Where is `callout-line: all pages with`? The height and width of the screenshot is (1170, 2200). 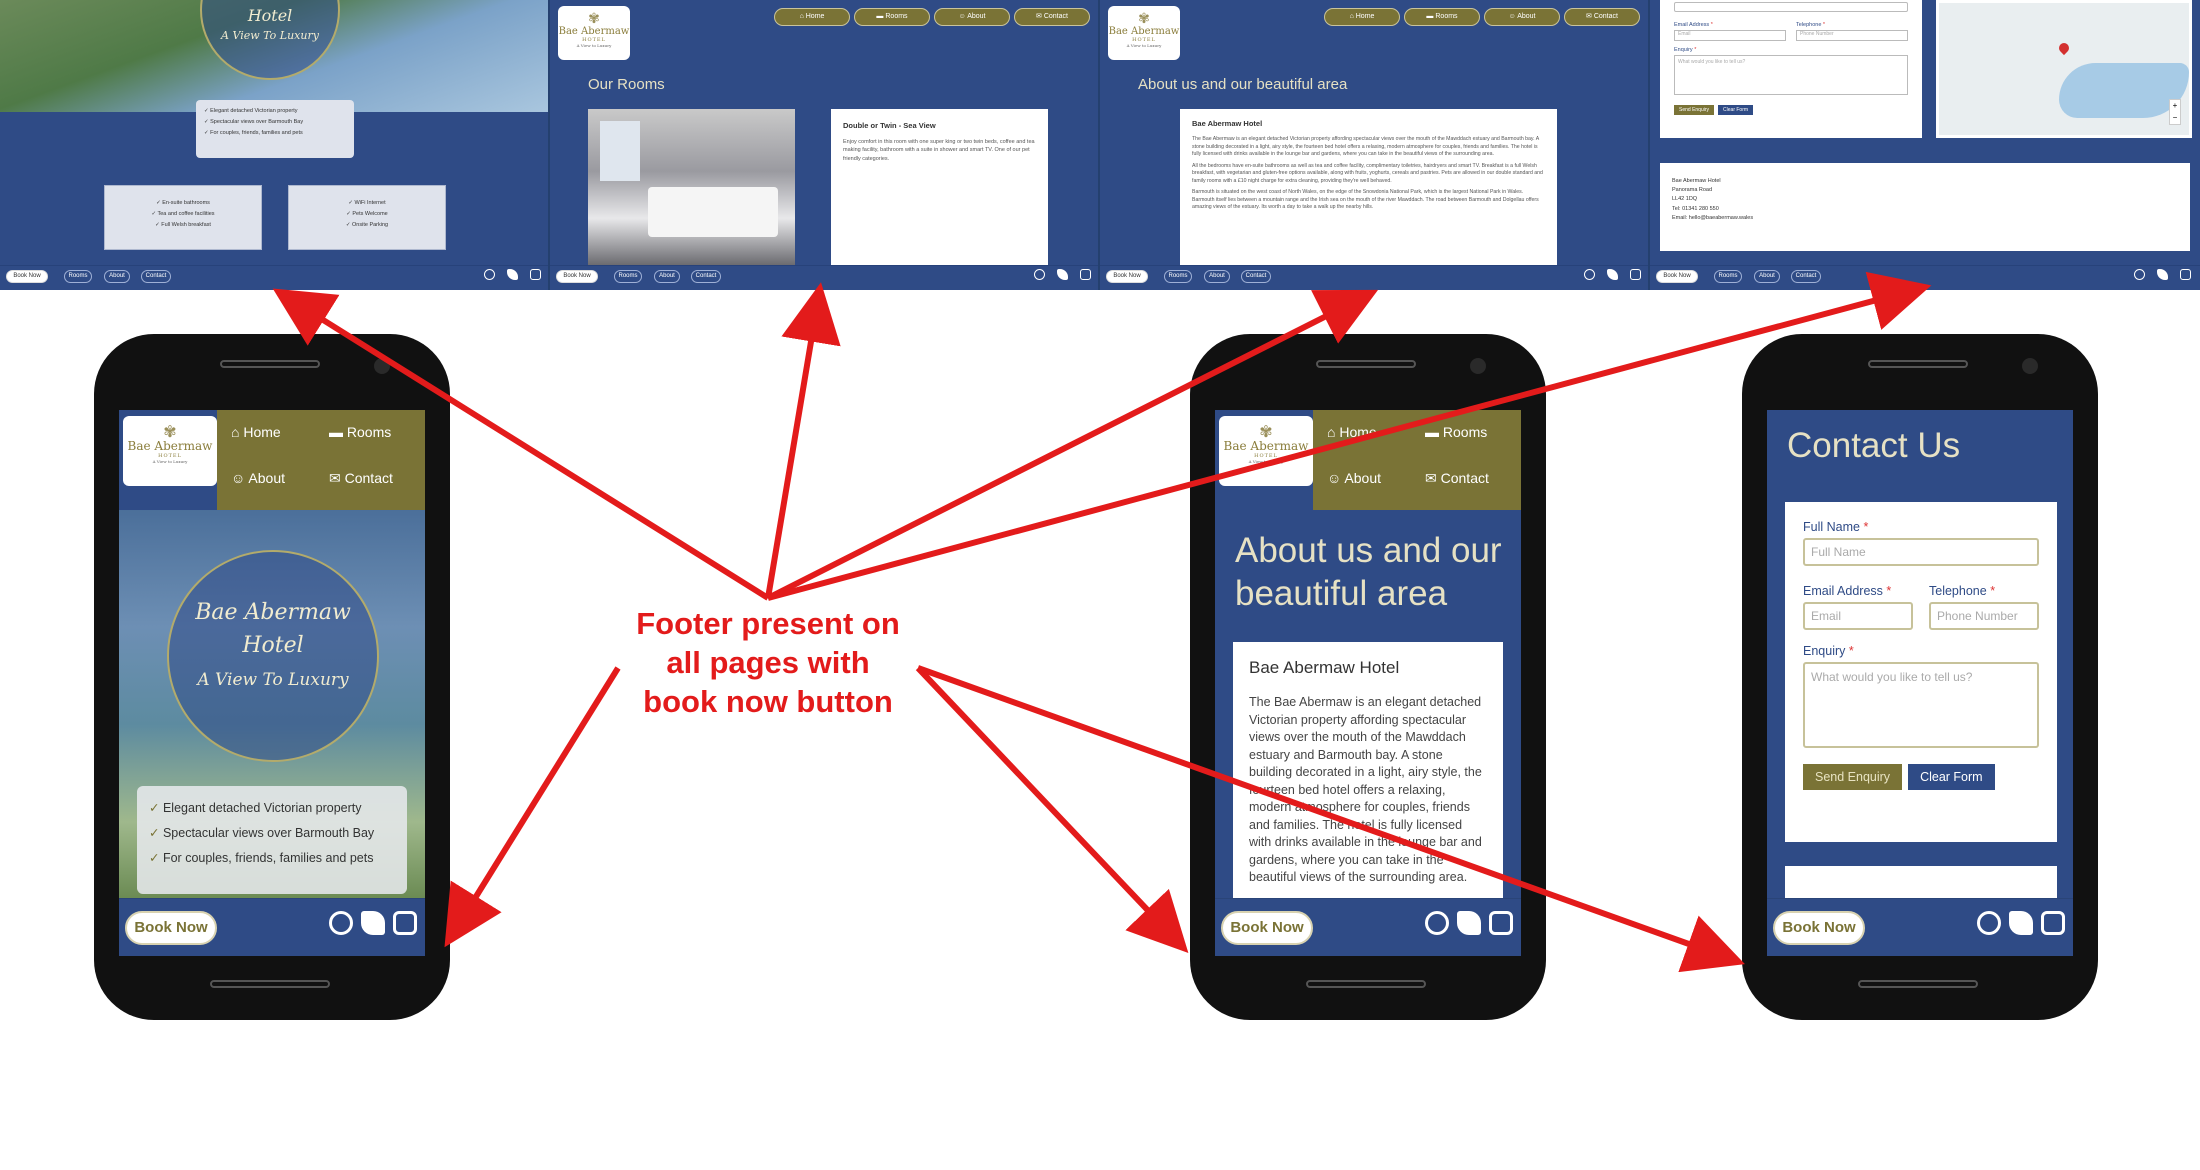
callout-line: all pages with is located at coordinates (768, 662).